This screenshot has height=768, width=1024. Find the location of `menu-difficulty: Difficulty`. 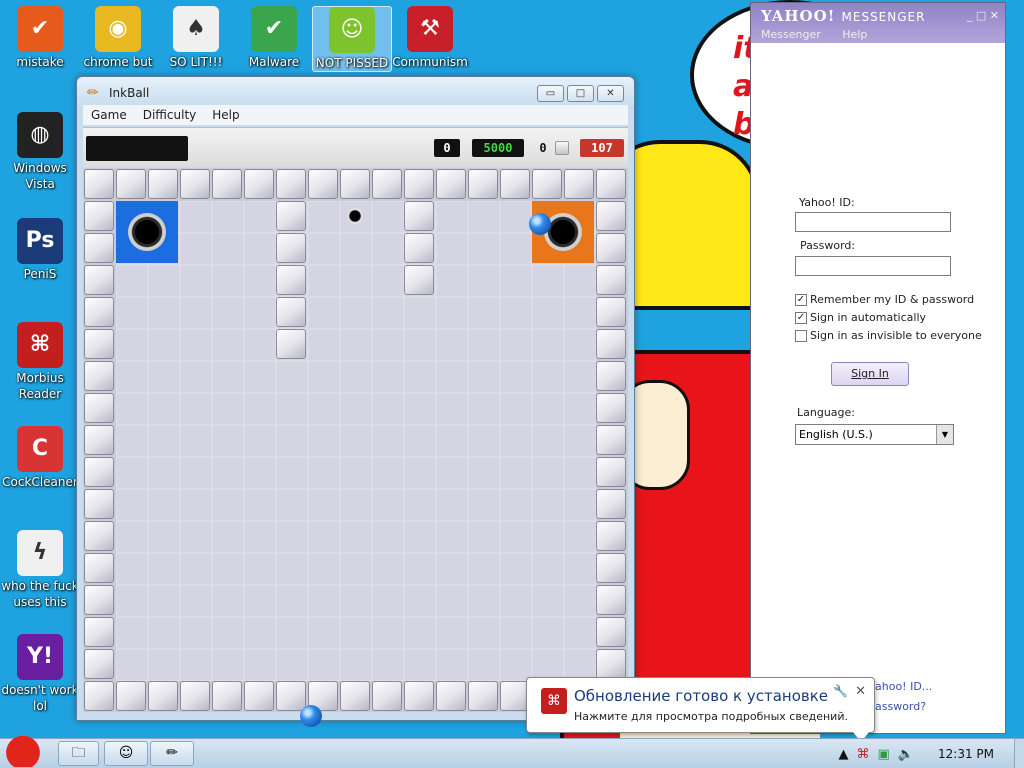

menu-difficulty: Difficulty is located at coordinates (170, 115).